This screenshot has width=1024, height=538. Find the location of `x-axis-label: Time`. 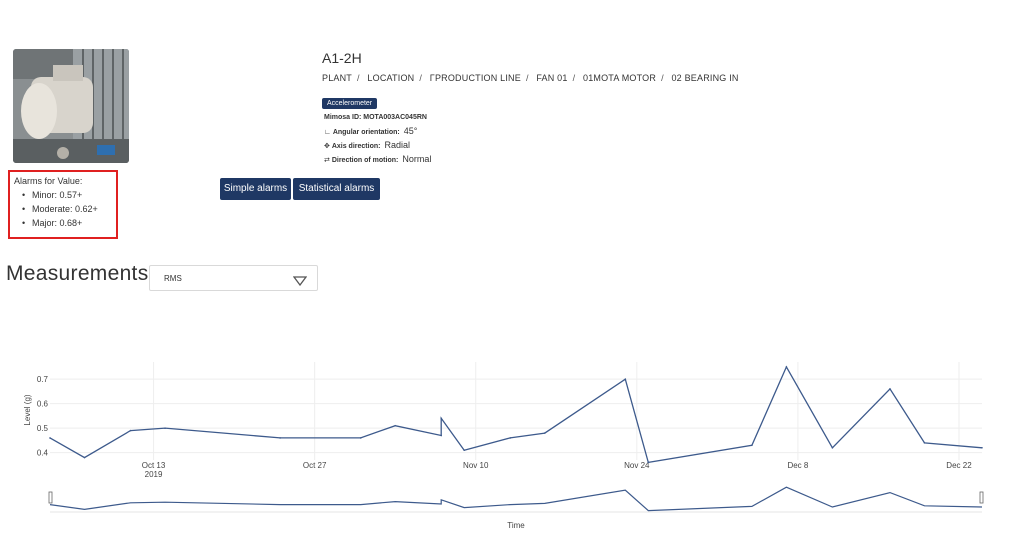

x-axis-label: Time is located at coordinates (516, 525).